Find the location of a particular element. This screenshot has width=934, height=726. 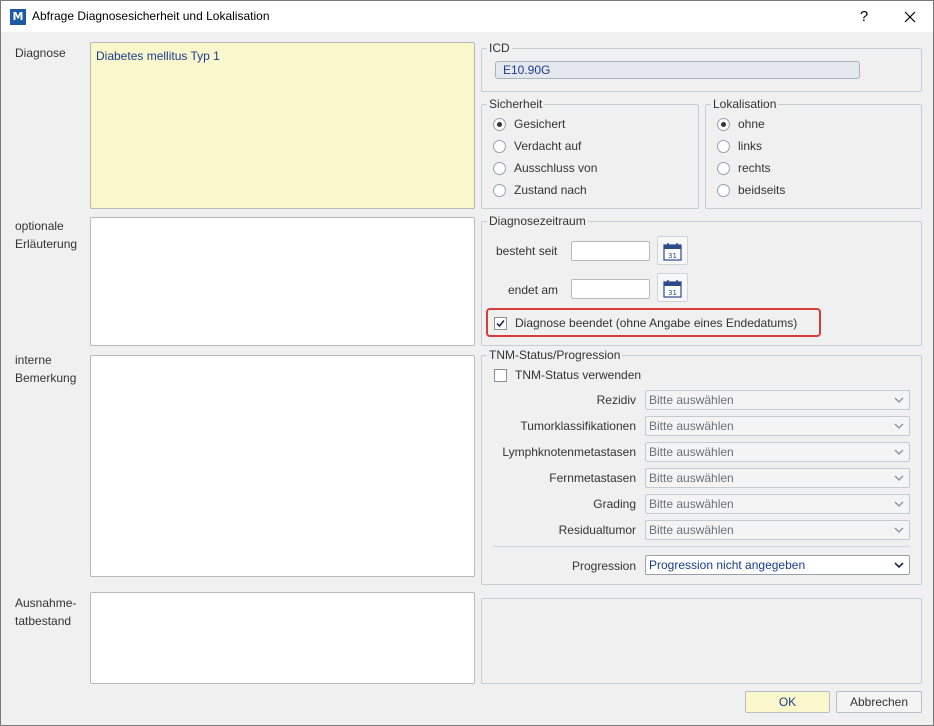

tnm-legend: TNM-Status/Progression is located at coordinates (555, 355).